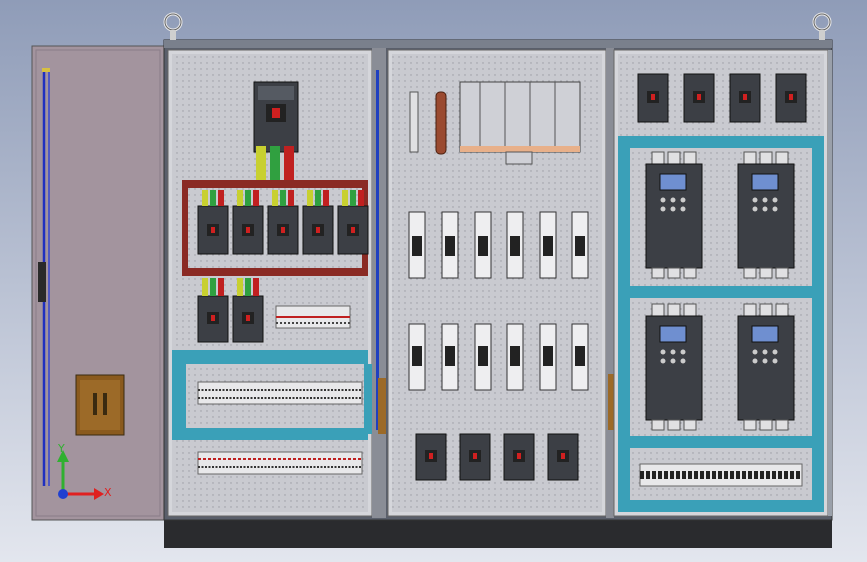 Image resolution: width=867 pixels, height=562 pixels. Describe the element at coordinates (414, 122) in the screenshot. I see `terminal-strip-vertical` at that location.